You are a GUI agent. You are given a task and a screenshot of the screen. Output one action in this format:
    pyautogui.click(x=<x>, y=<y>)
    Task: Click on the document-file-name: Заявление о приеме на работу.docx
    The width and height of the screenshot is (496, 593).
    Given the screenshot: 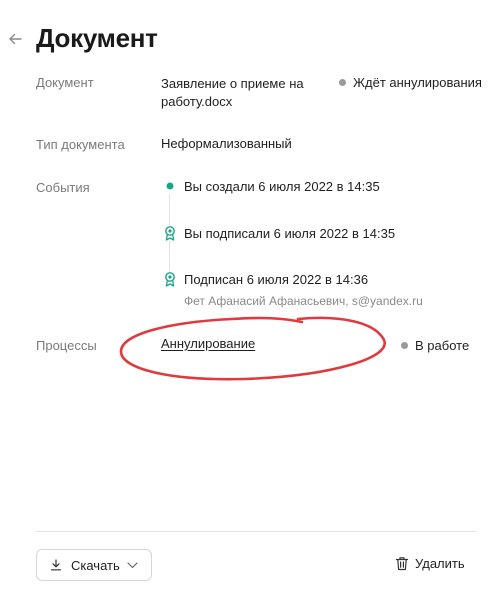 What is the action you would take?
    pyautogui.click(x=232, y=92)
    